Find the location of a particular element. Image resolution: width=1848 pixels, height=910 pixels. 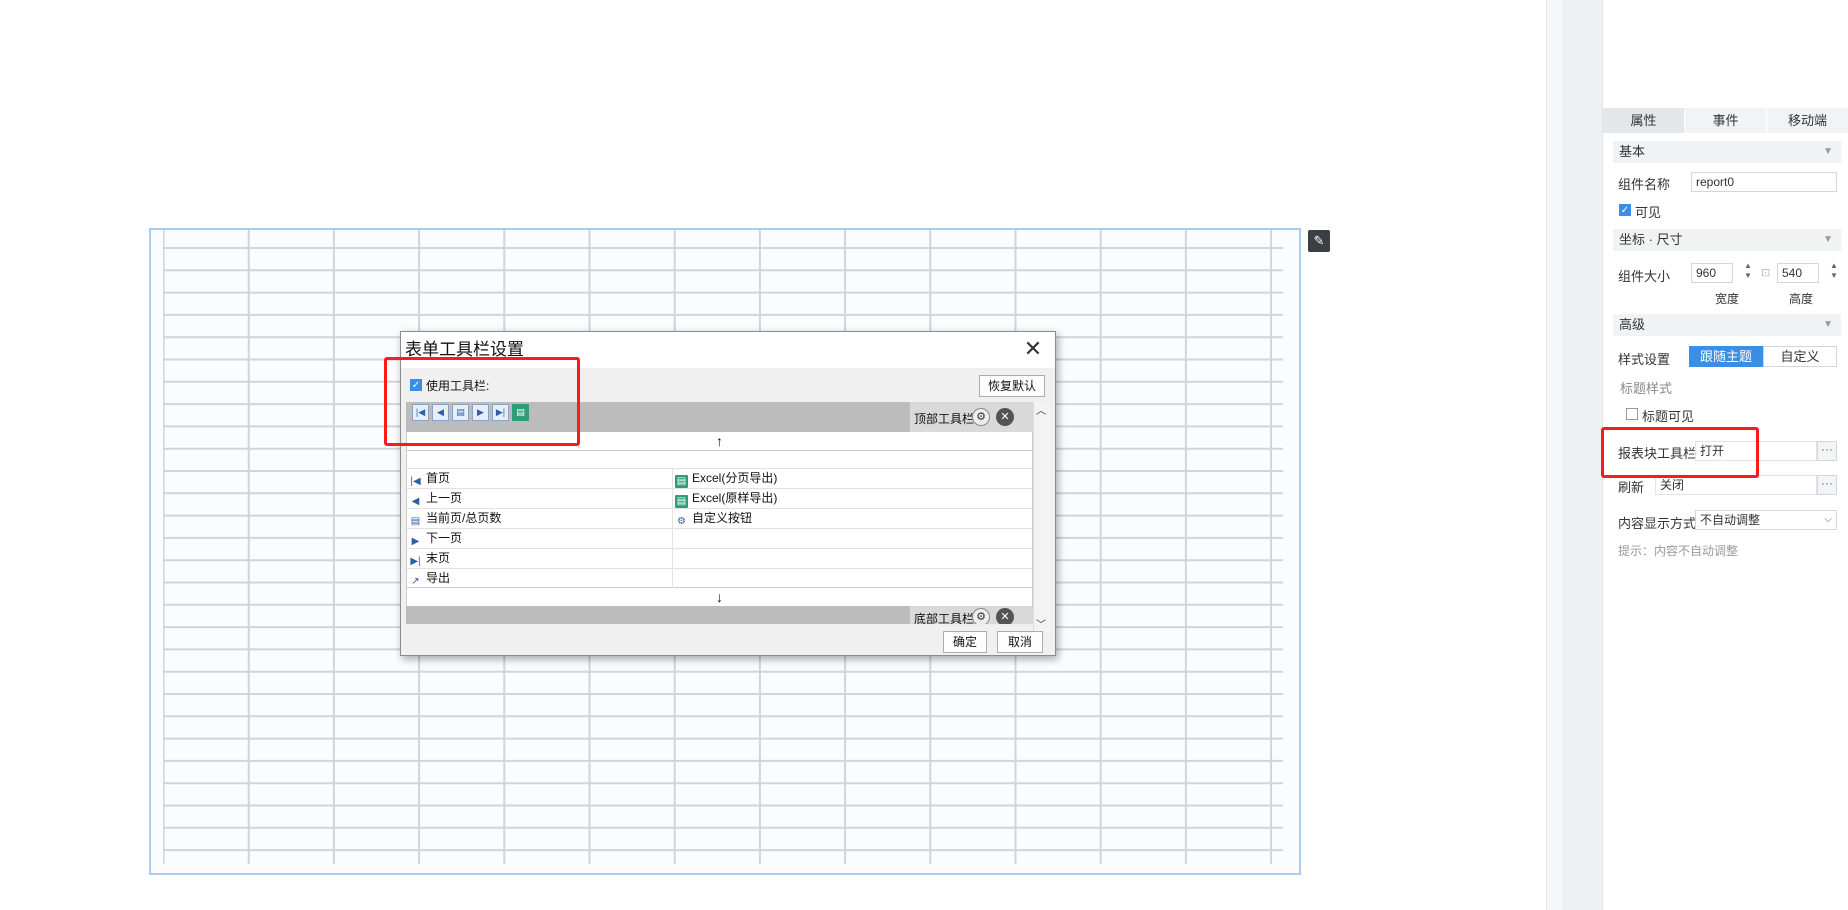

restore-default-button: 恢复默认 is located at coordinates (1012, 386).